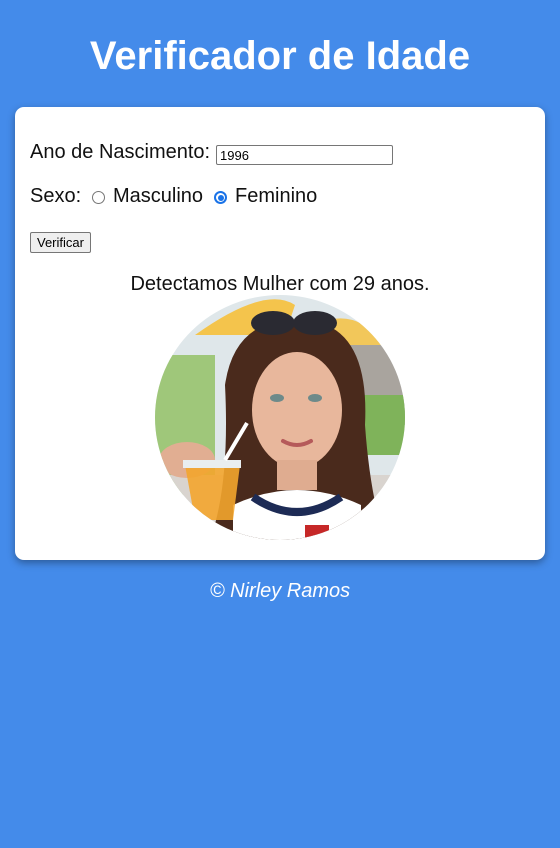  I want to click on footer-credit: © Nirley Ramos, so click(280, 591).